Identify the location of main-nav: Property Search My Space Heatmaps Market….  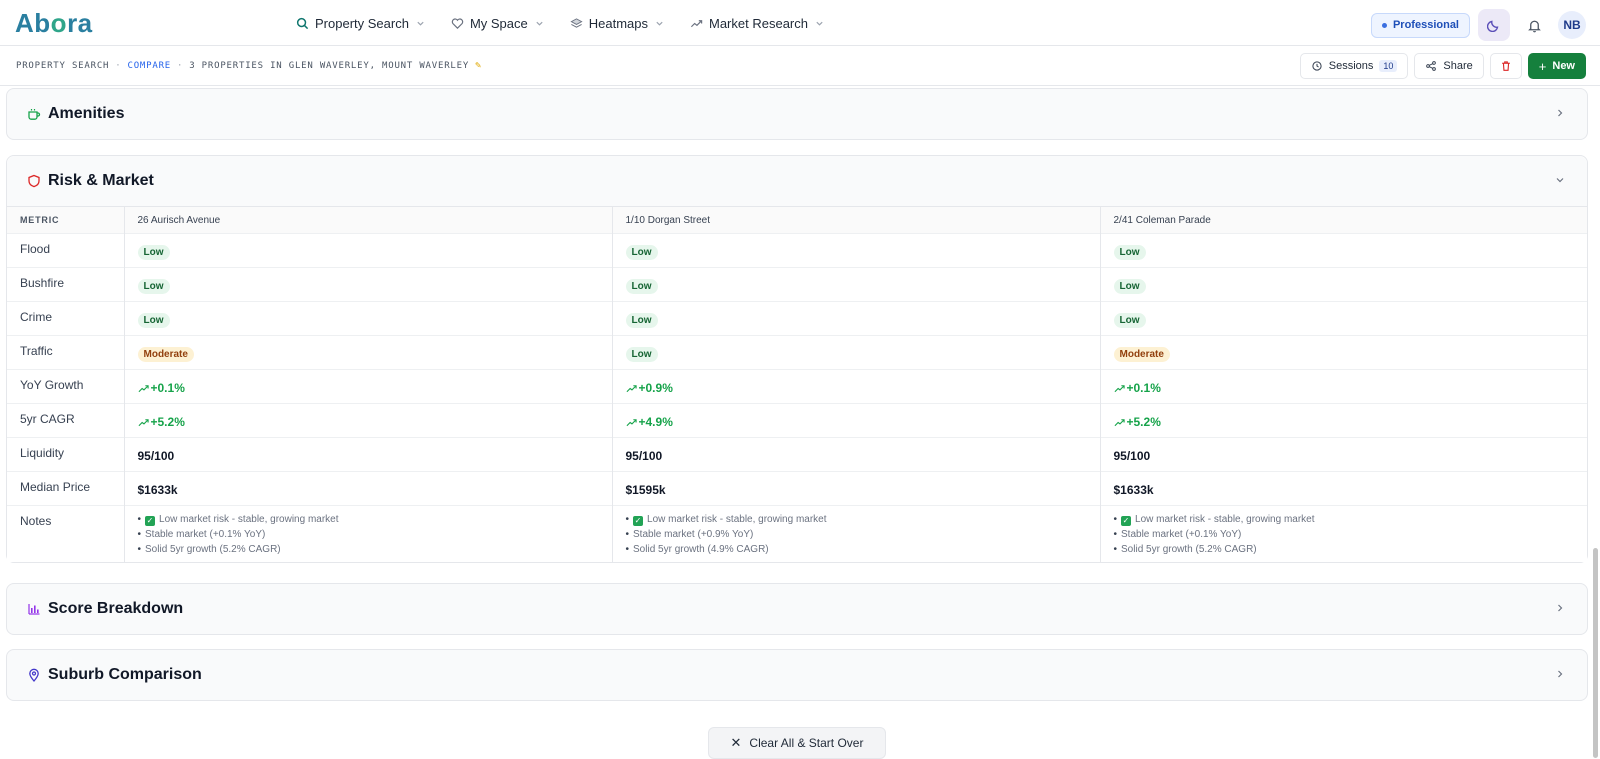
(573, 23).